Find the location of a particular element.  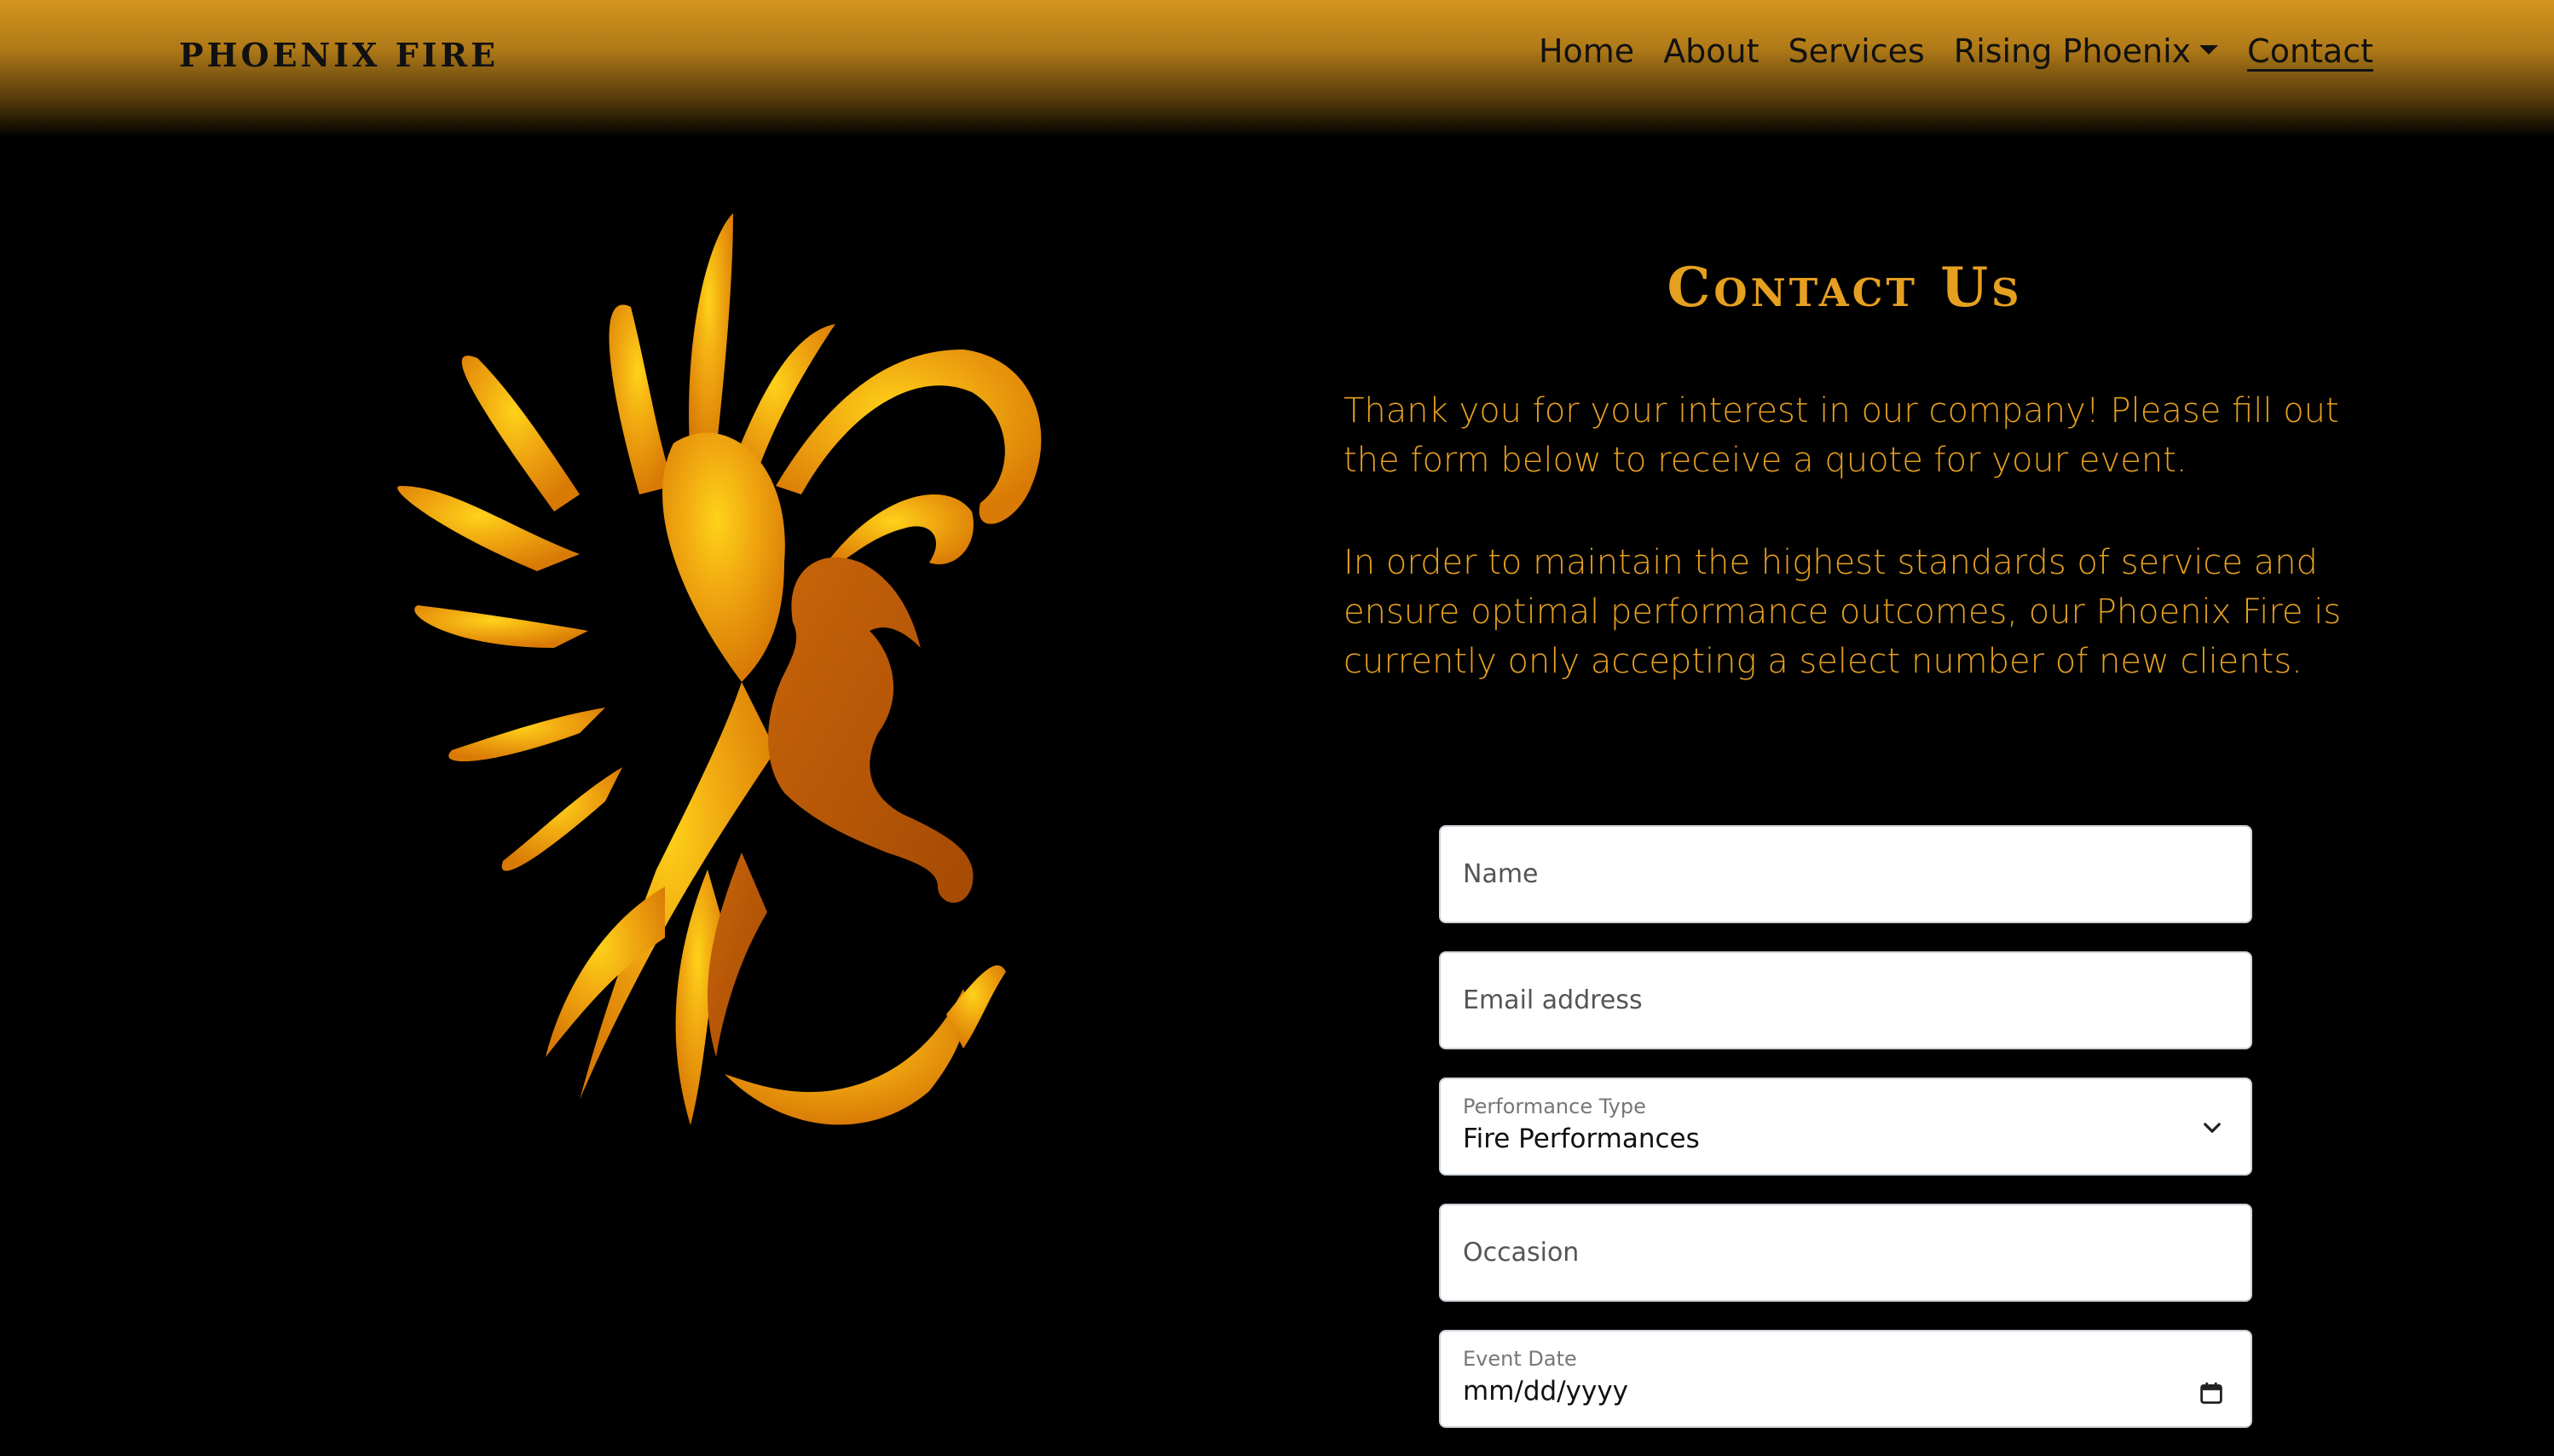

nav-contact: Contact is located at coordinates (2310, 51).